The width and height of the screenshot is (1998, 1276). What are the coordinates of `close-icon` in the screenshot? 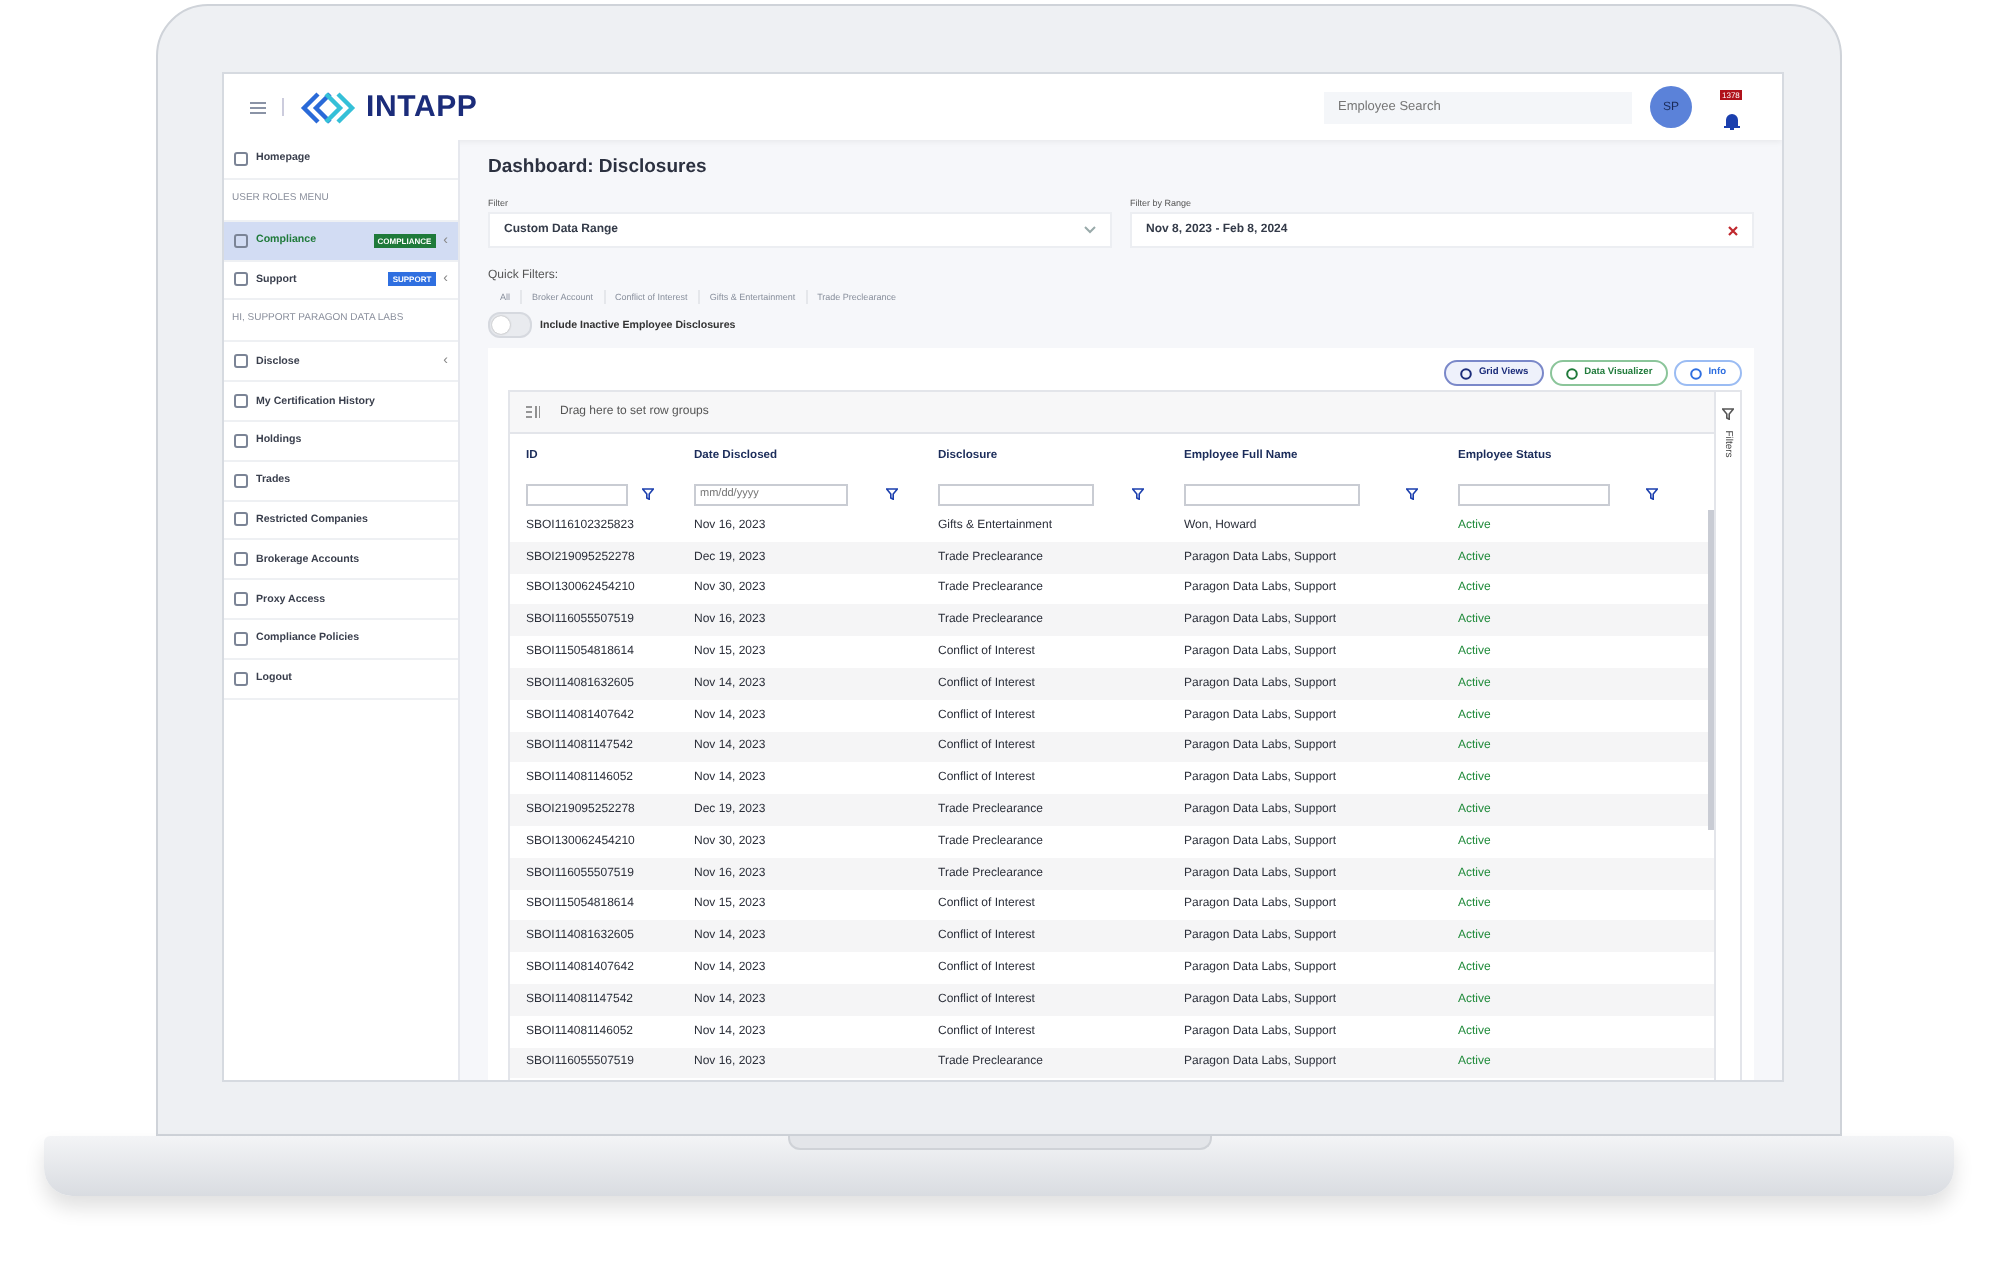 It's located at (1733, 230).